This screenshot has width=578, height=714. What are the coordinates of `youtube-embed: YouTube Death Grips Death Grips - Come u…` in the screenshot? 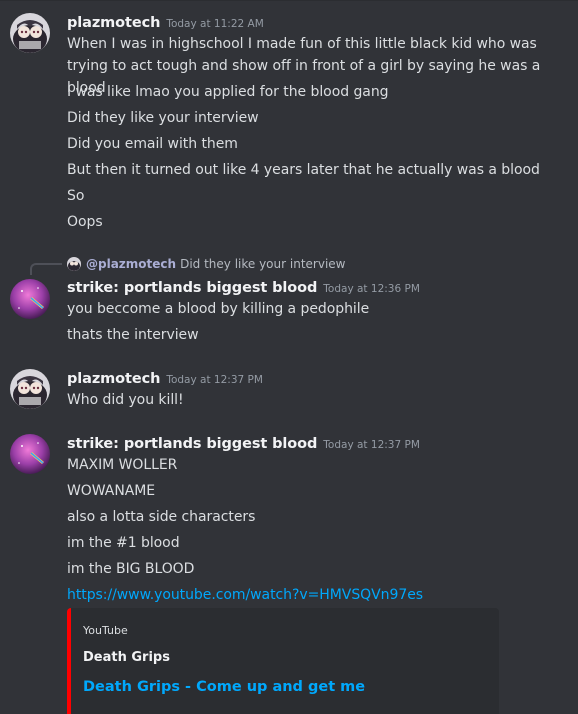 It's located at (283, 661).